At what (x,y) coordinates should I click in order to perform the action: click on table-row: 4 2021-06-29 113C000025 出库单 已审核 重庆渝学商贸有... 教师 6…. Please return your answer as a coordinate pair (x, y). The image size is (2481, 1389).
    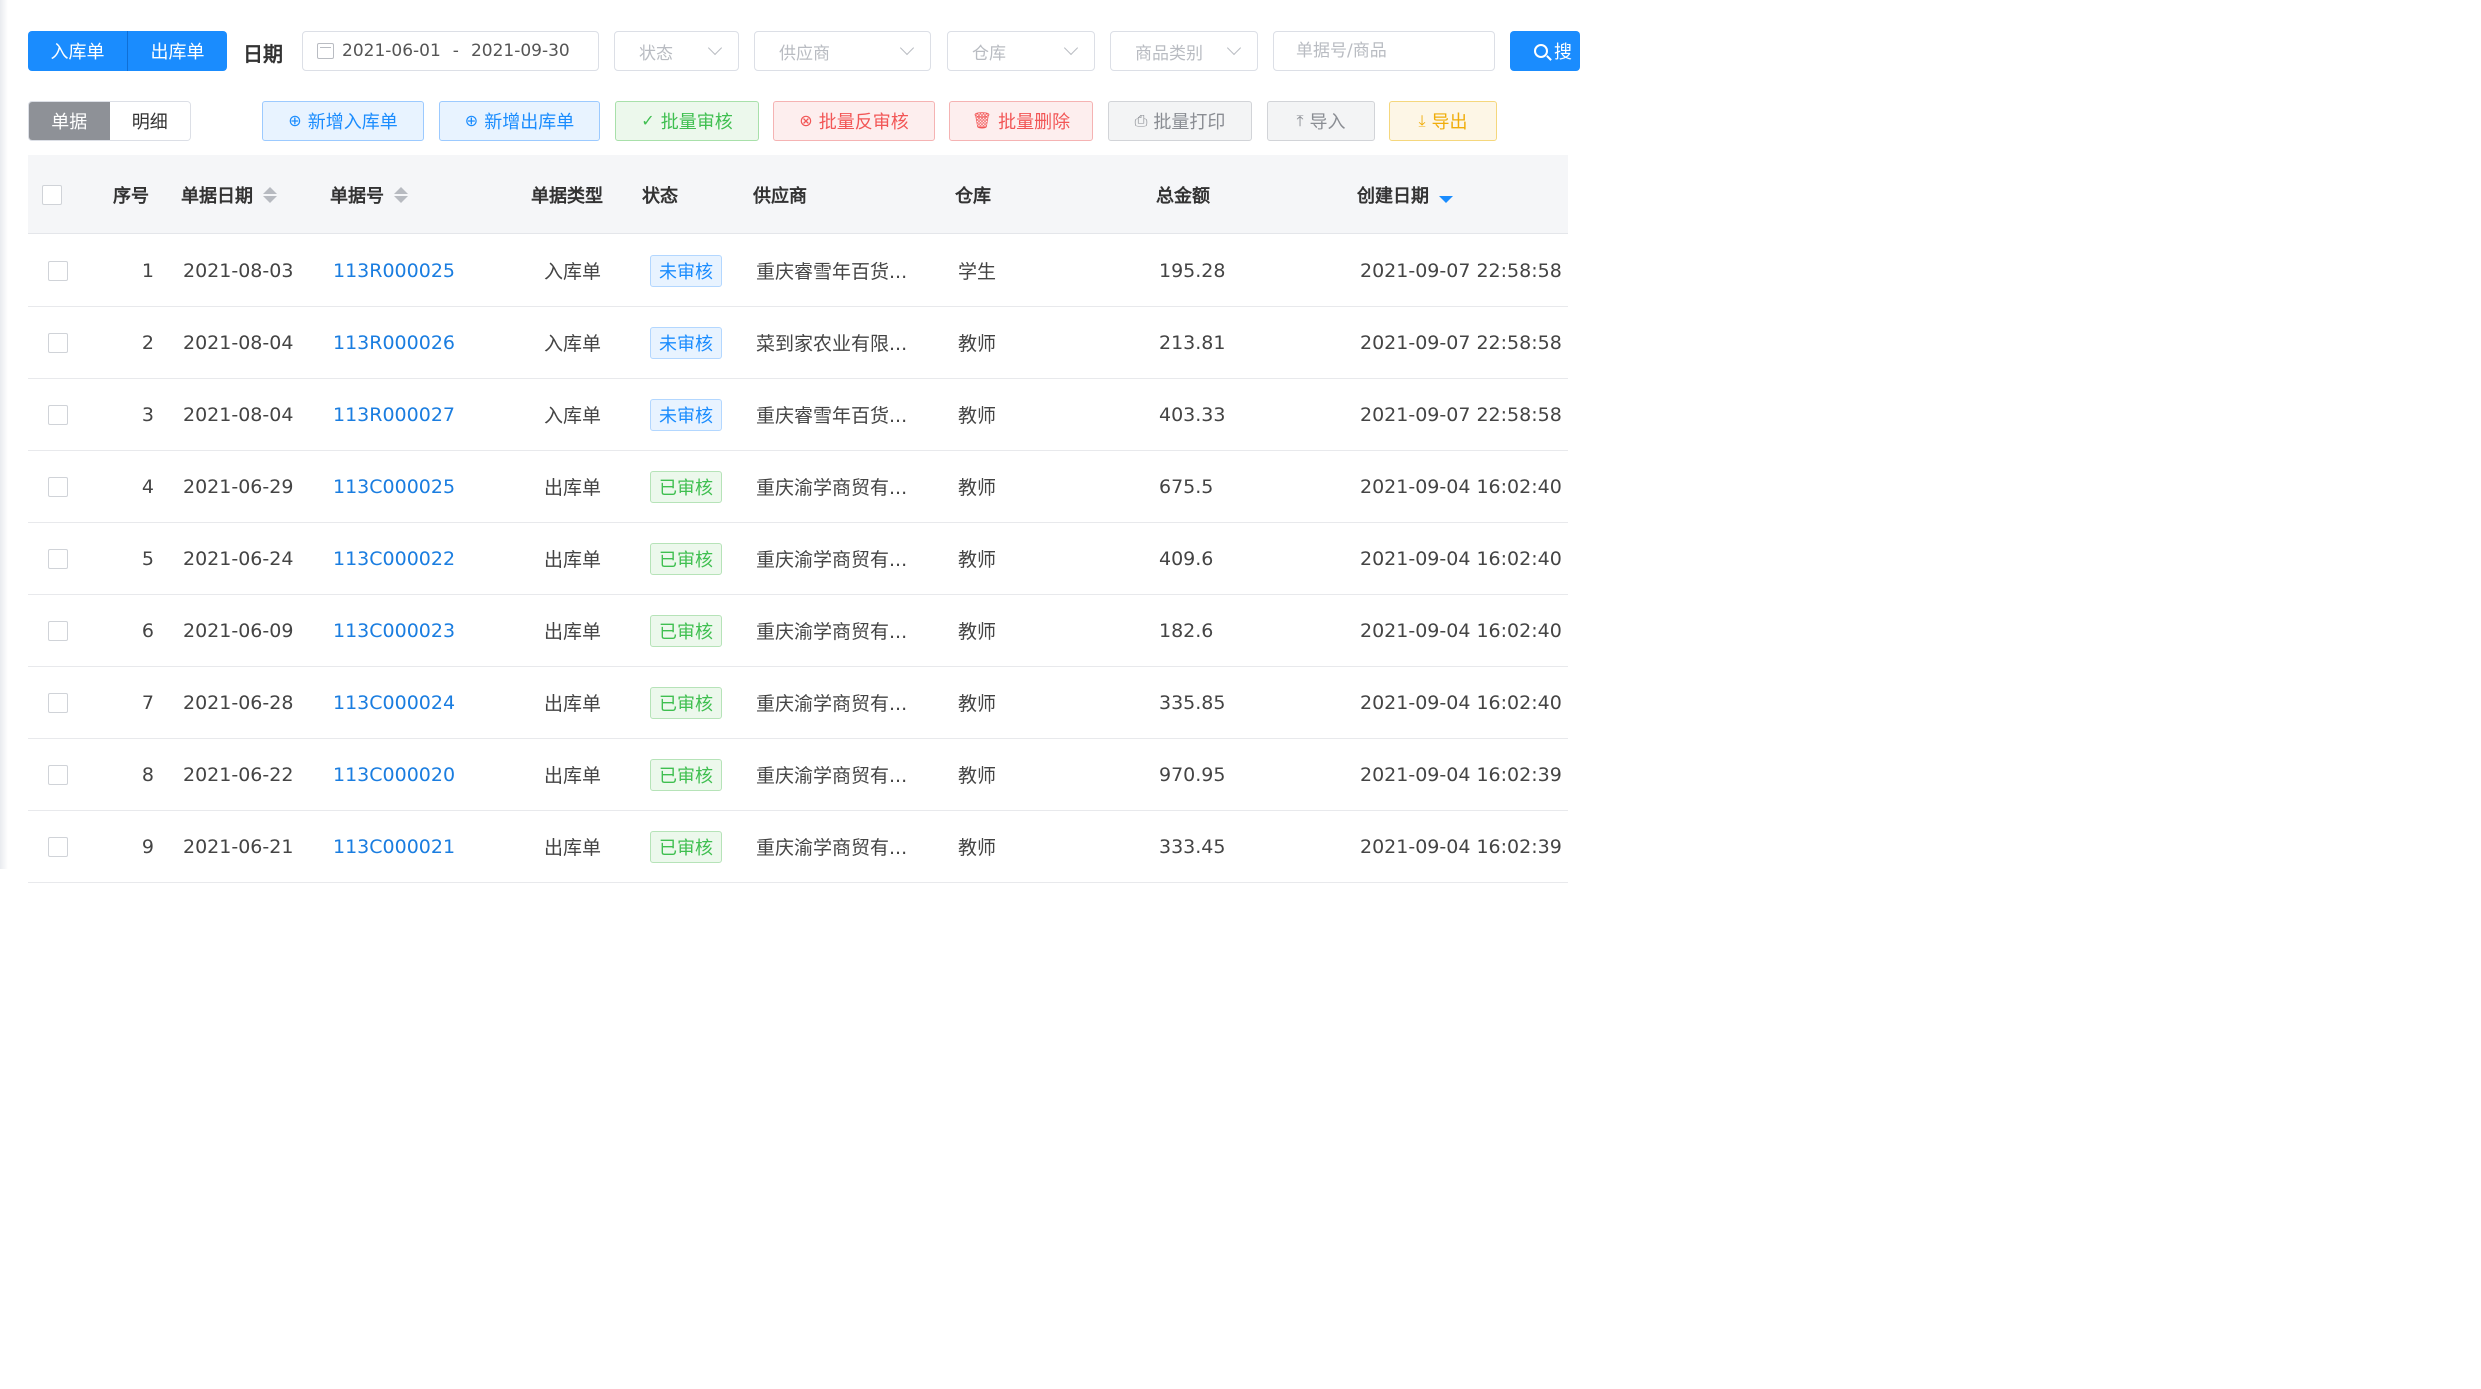
    Looking at the image, I should click on (798, 487).